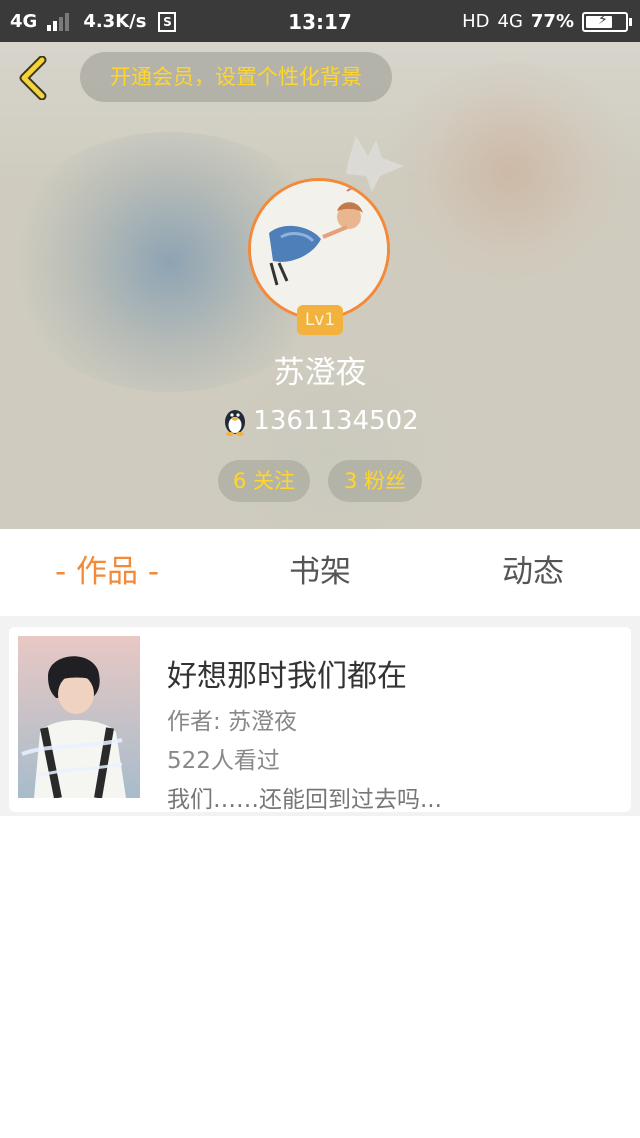 This screenshot has height=1138, width=640. What do you see at coordinates (375, 481) in the screenshot?
I see `fans-button: 3 粉丝` at bounding box center [375, 481].